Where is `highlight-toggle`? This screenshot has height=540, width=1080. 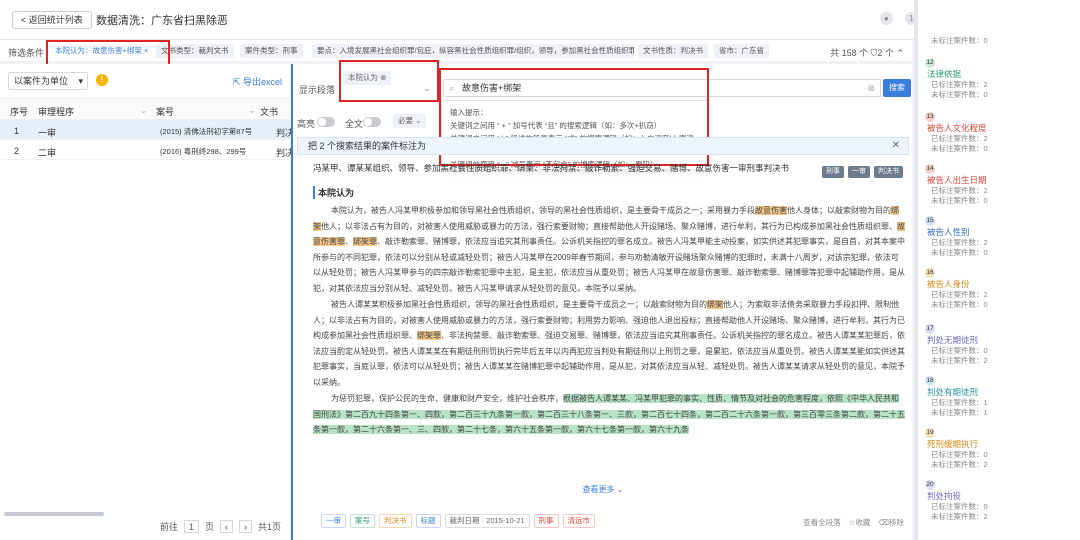 highlight-toggle is located at coordinates (326, 122).